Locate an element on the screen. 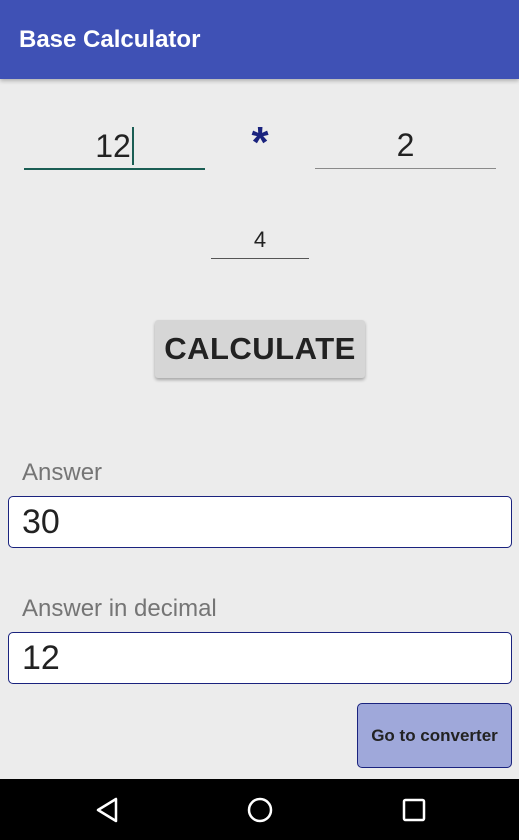 This screenshot has height=840, width=519. decimal-label: Answer in decimal is located at coordinates (119, 608).